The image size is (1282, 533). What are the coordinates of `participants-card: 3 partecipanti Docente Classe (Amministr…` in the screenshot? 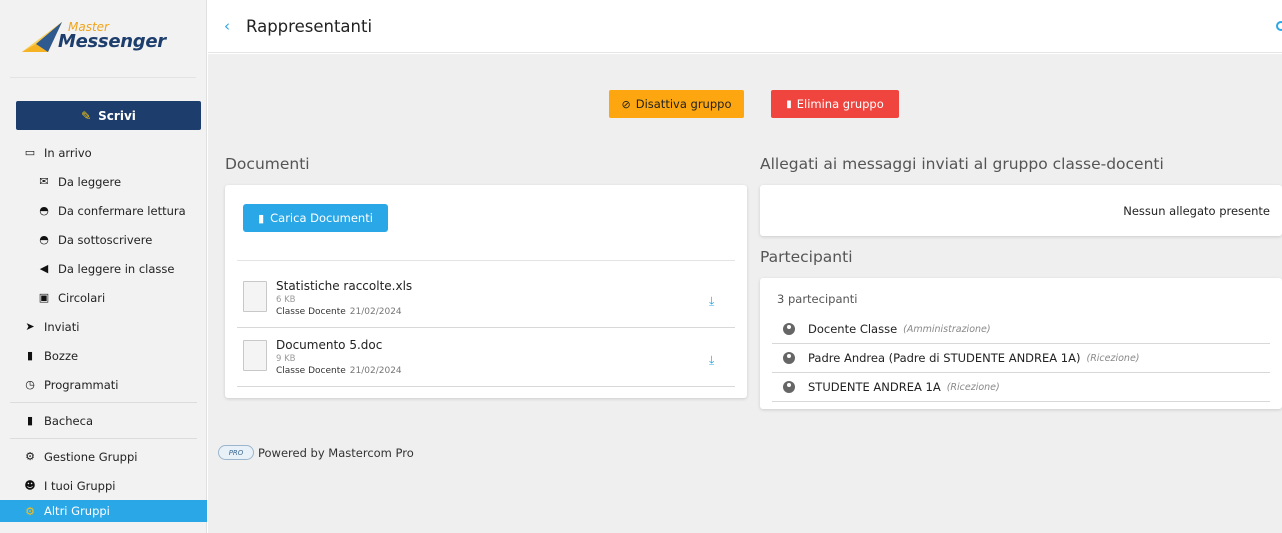 It's located at (1021, 343).